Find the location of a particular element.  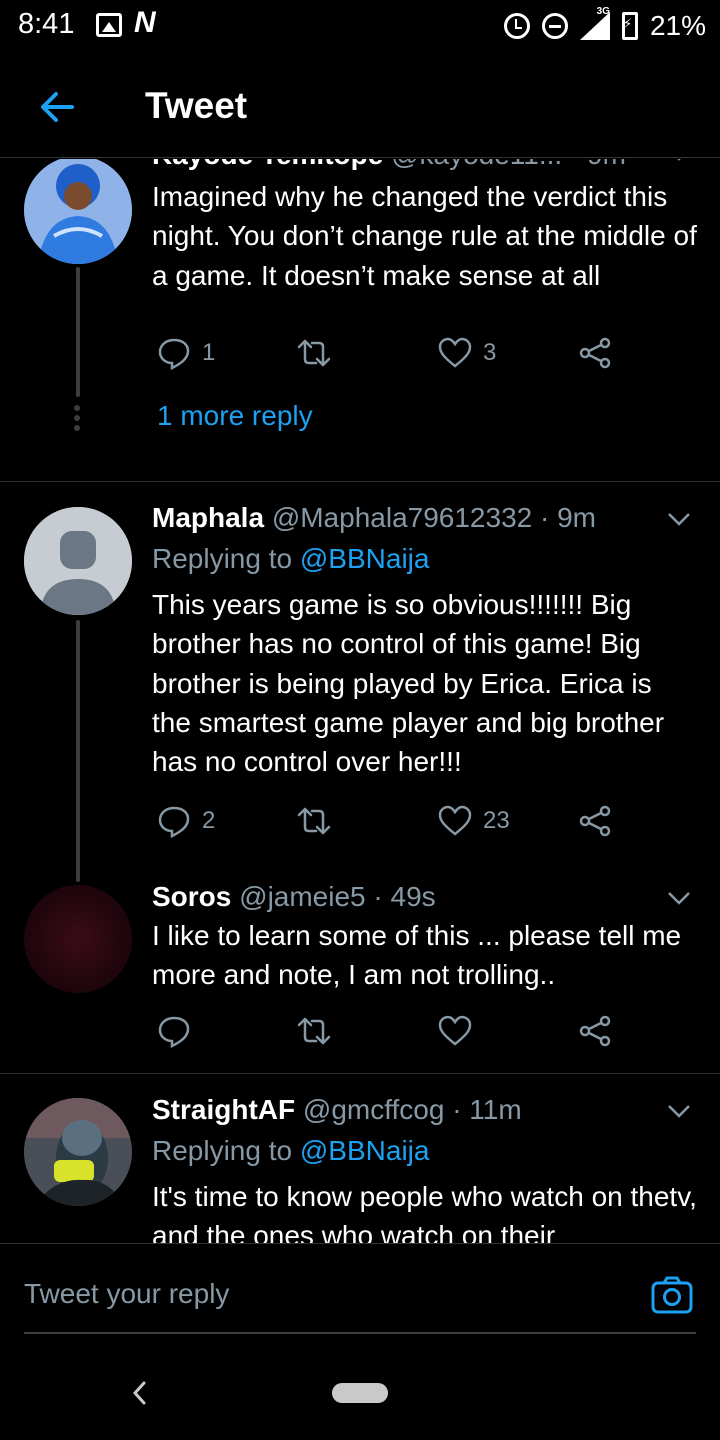

handle-time: @Maphala79612332 · 9m is located at coordinates (433, 517).